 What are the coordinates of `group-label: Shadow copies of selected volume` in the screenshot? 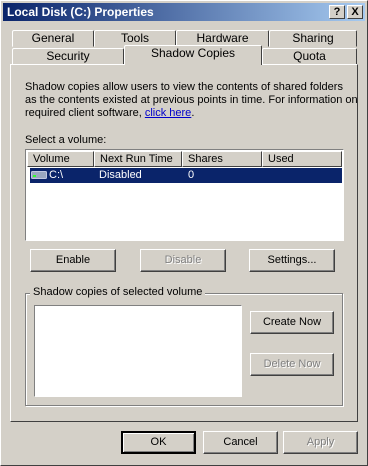 It's located at (118, 292).